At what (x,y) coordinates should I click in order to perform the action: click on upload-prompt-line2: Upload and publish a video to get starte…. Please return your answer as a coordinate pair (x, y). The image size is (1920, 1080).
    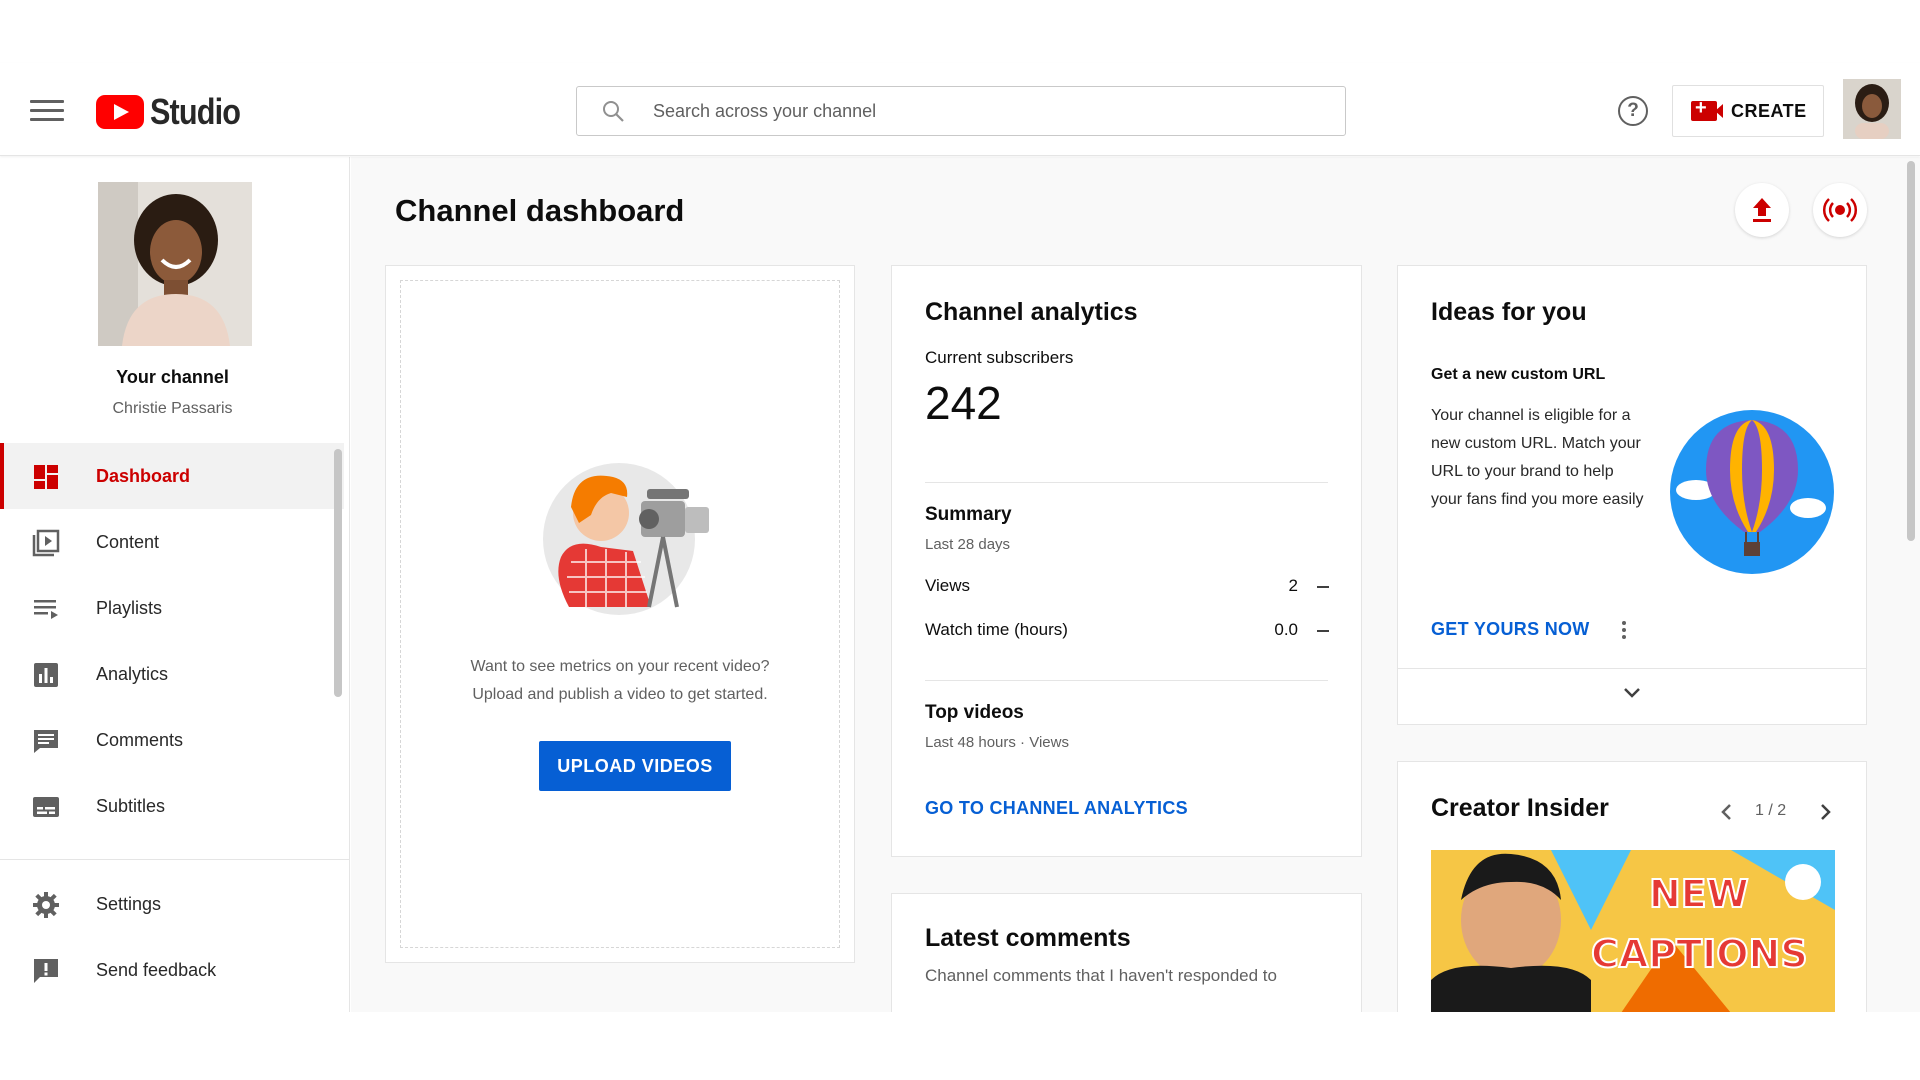
    Looking at the image, I should click on (620, 694).